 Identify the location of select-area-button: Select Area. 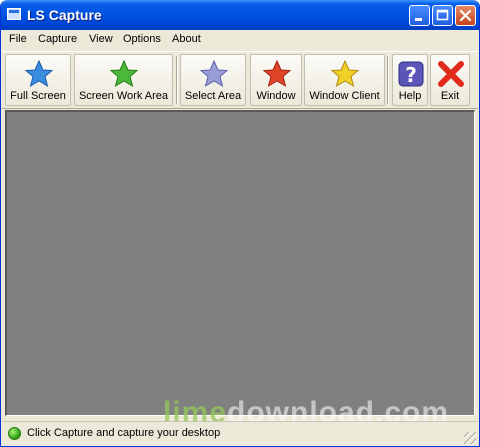
(213, 80).